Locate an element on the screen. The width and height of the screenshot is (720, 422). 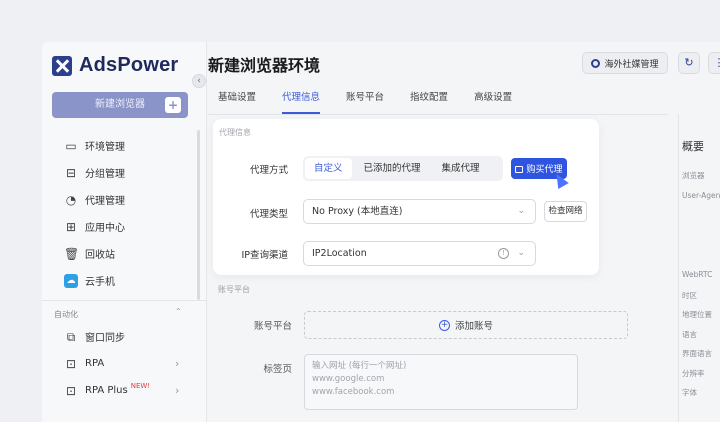
sidebar-item-window-sync: ⧉ 窗口同步 is located at coordinates (107, 336).